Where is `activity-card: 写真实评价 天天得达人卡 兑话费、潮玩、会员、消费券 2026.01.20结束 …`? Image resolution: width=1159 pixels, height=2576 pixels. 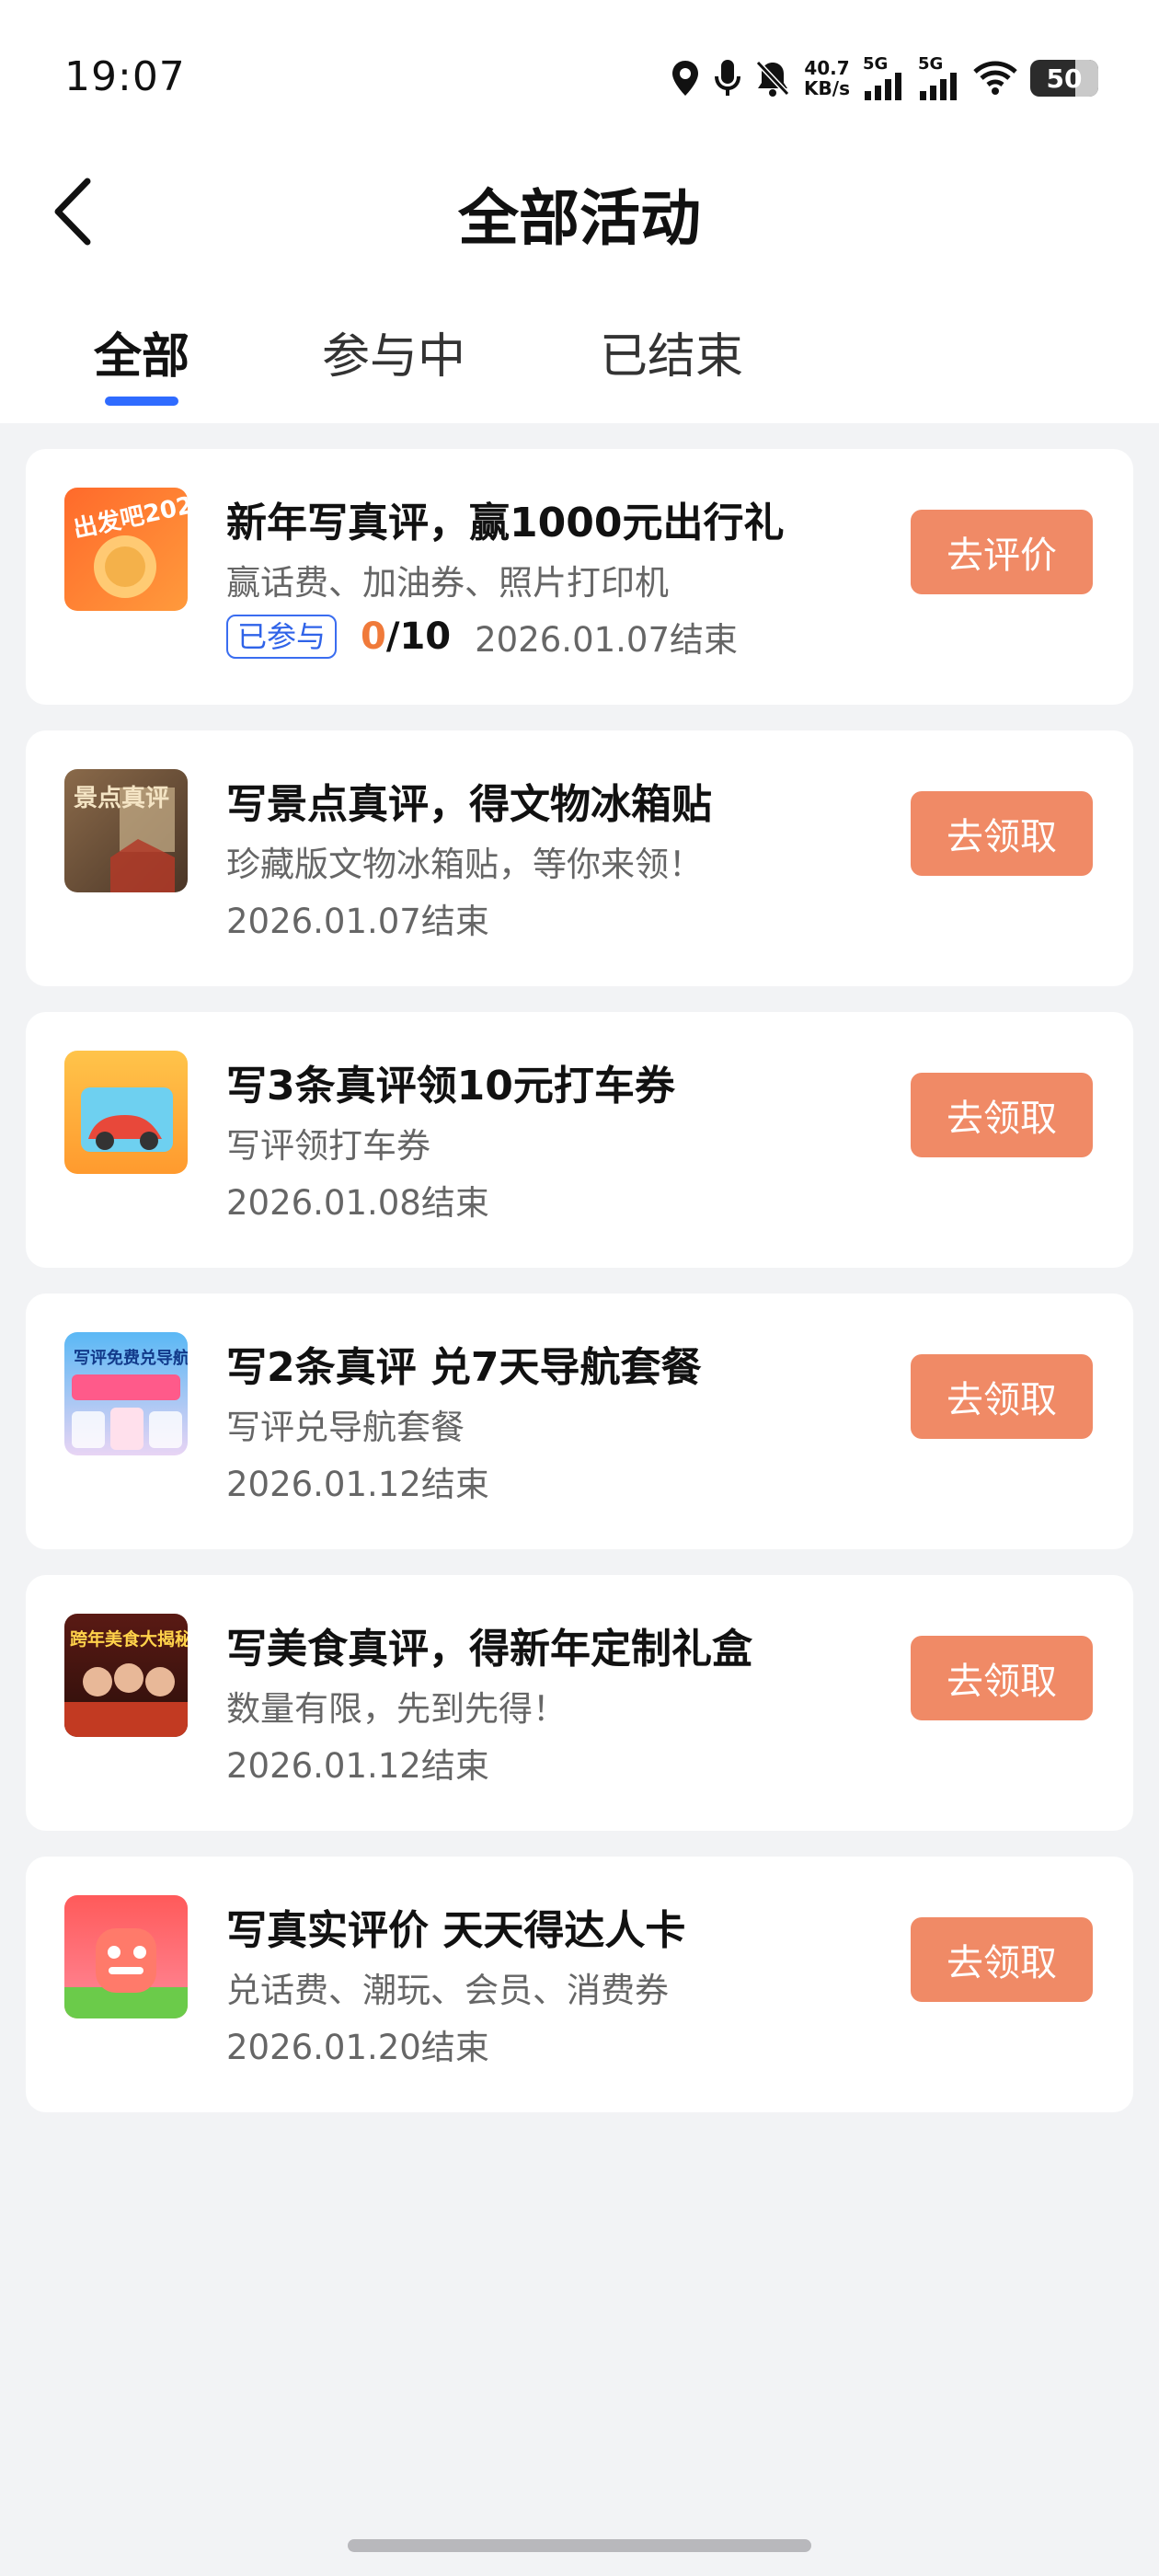 activity-card: 写真实评价 天天得达人卡 兑话费、潮玩、会员、消费券 2026.01.20结束 … is located at coordinates (579, 1984).